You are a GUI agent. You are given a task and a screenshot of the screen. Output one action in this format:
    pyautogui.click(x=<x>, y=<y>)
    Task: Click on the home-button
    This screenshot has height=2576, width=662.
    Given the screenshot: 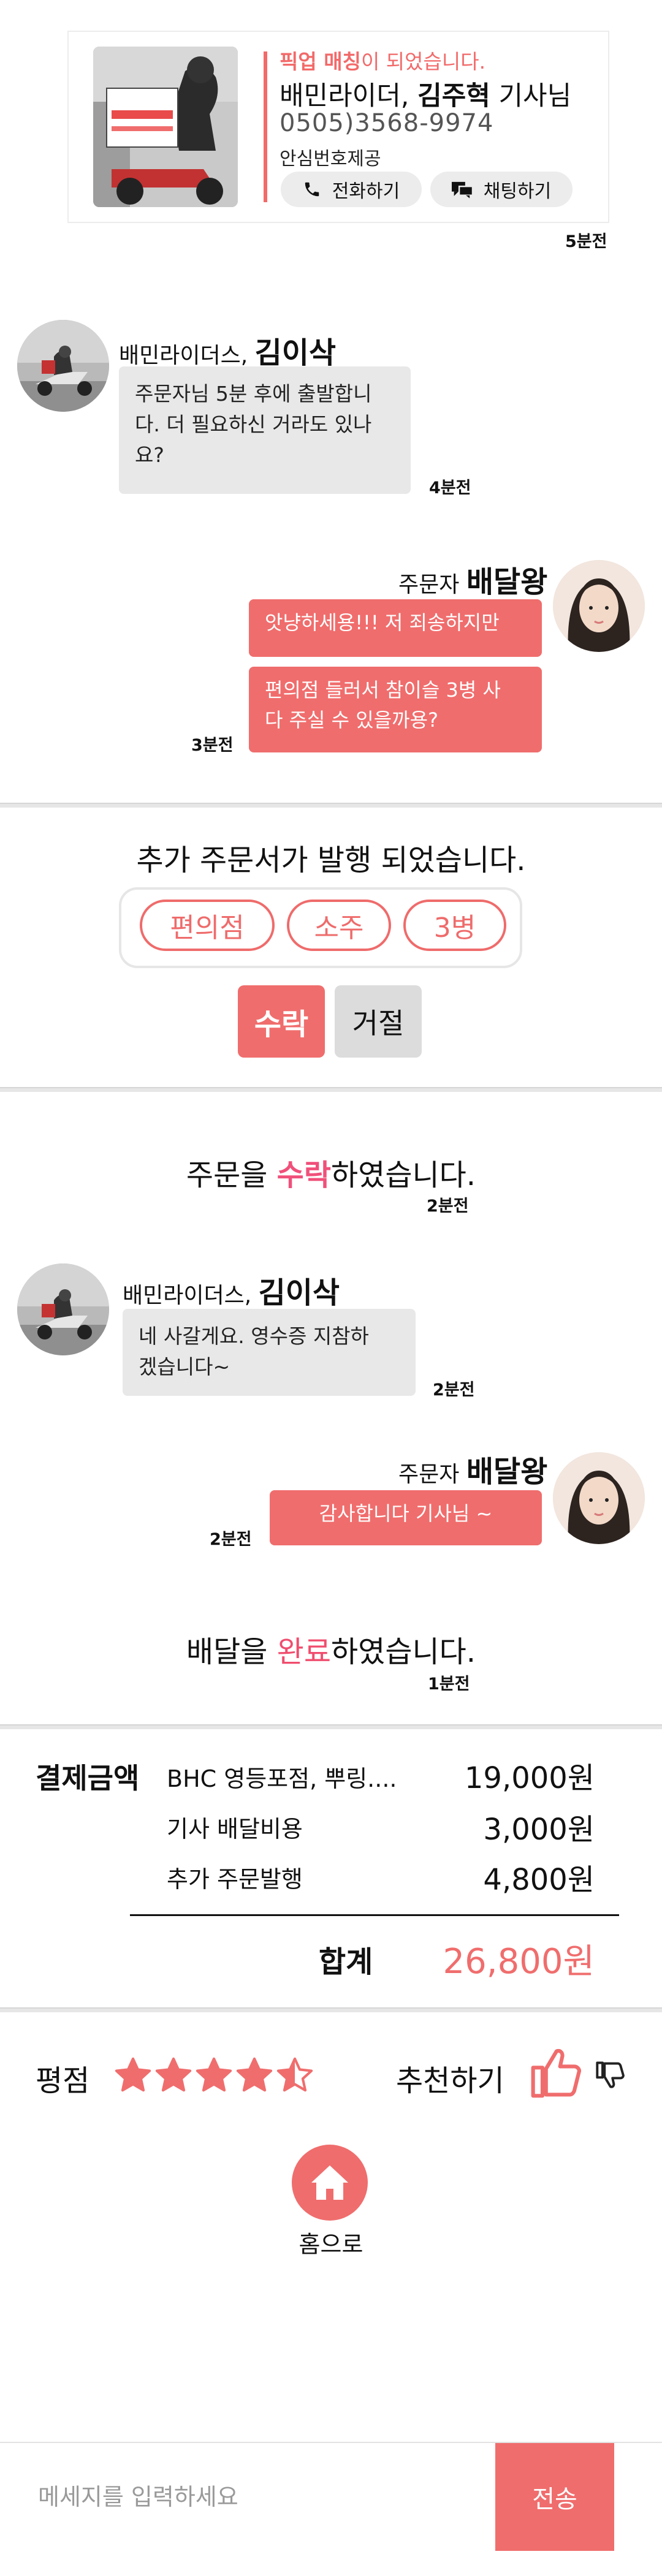 What is the action you would take?
    pyautogui.click(x=330, y=2183)
    